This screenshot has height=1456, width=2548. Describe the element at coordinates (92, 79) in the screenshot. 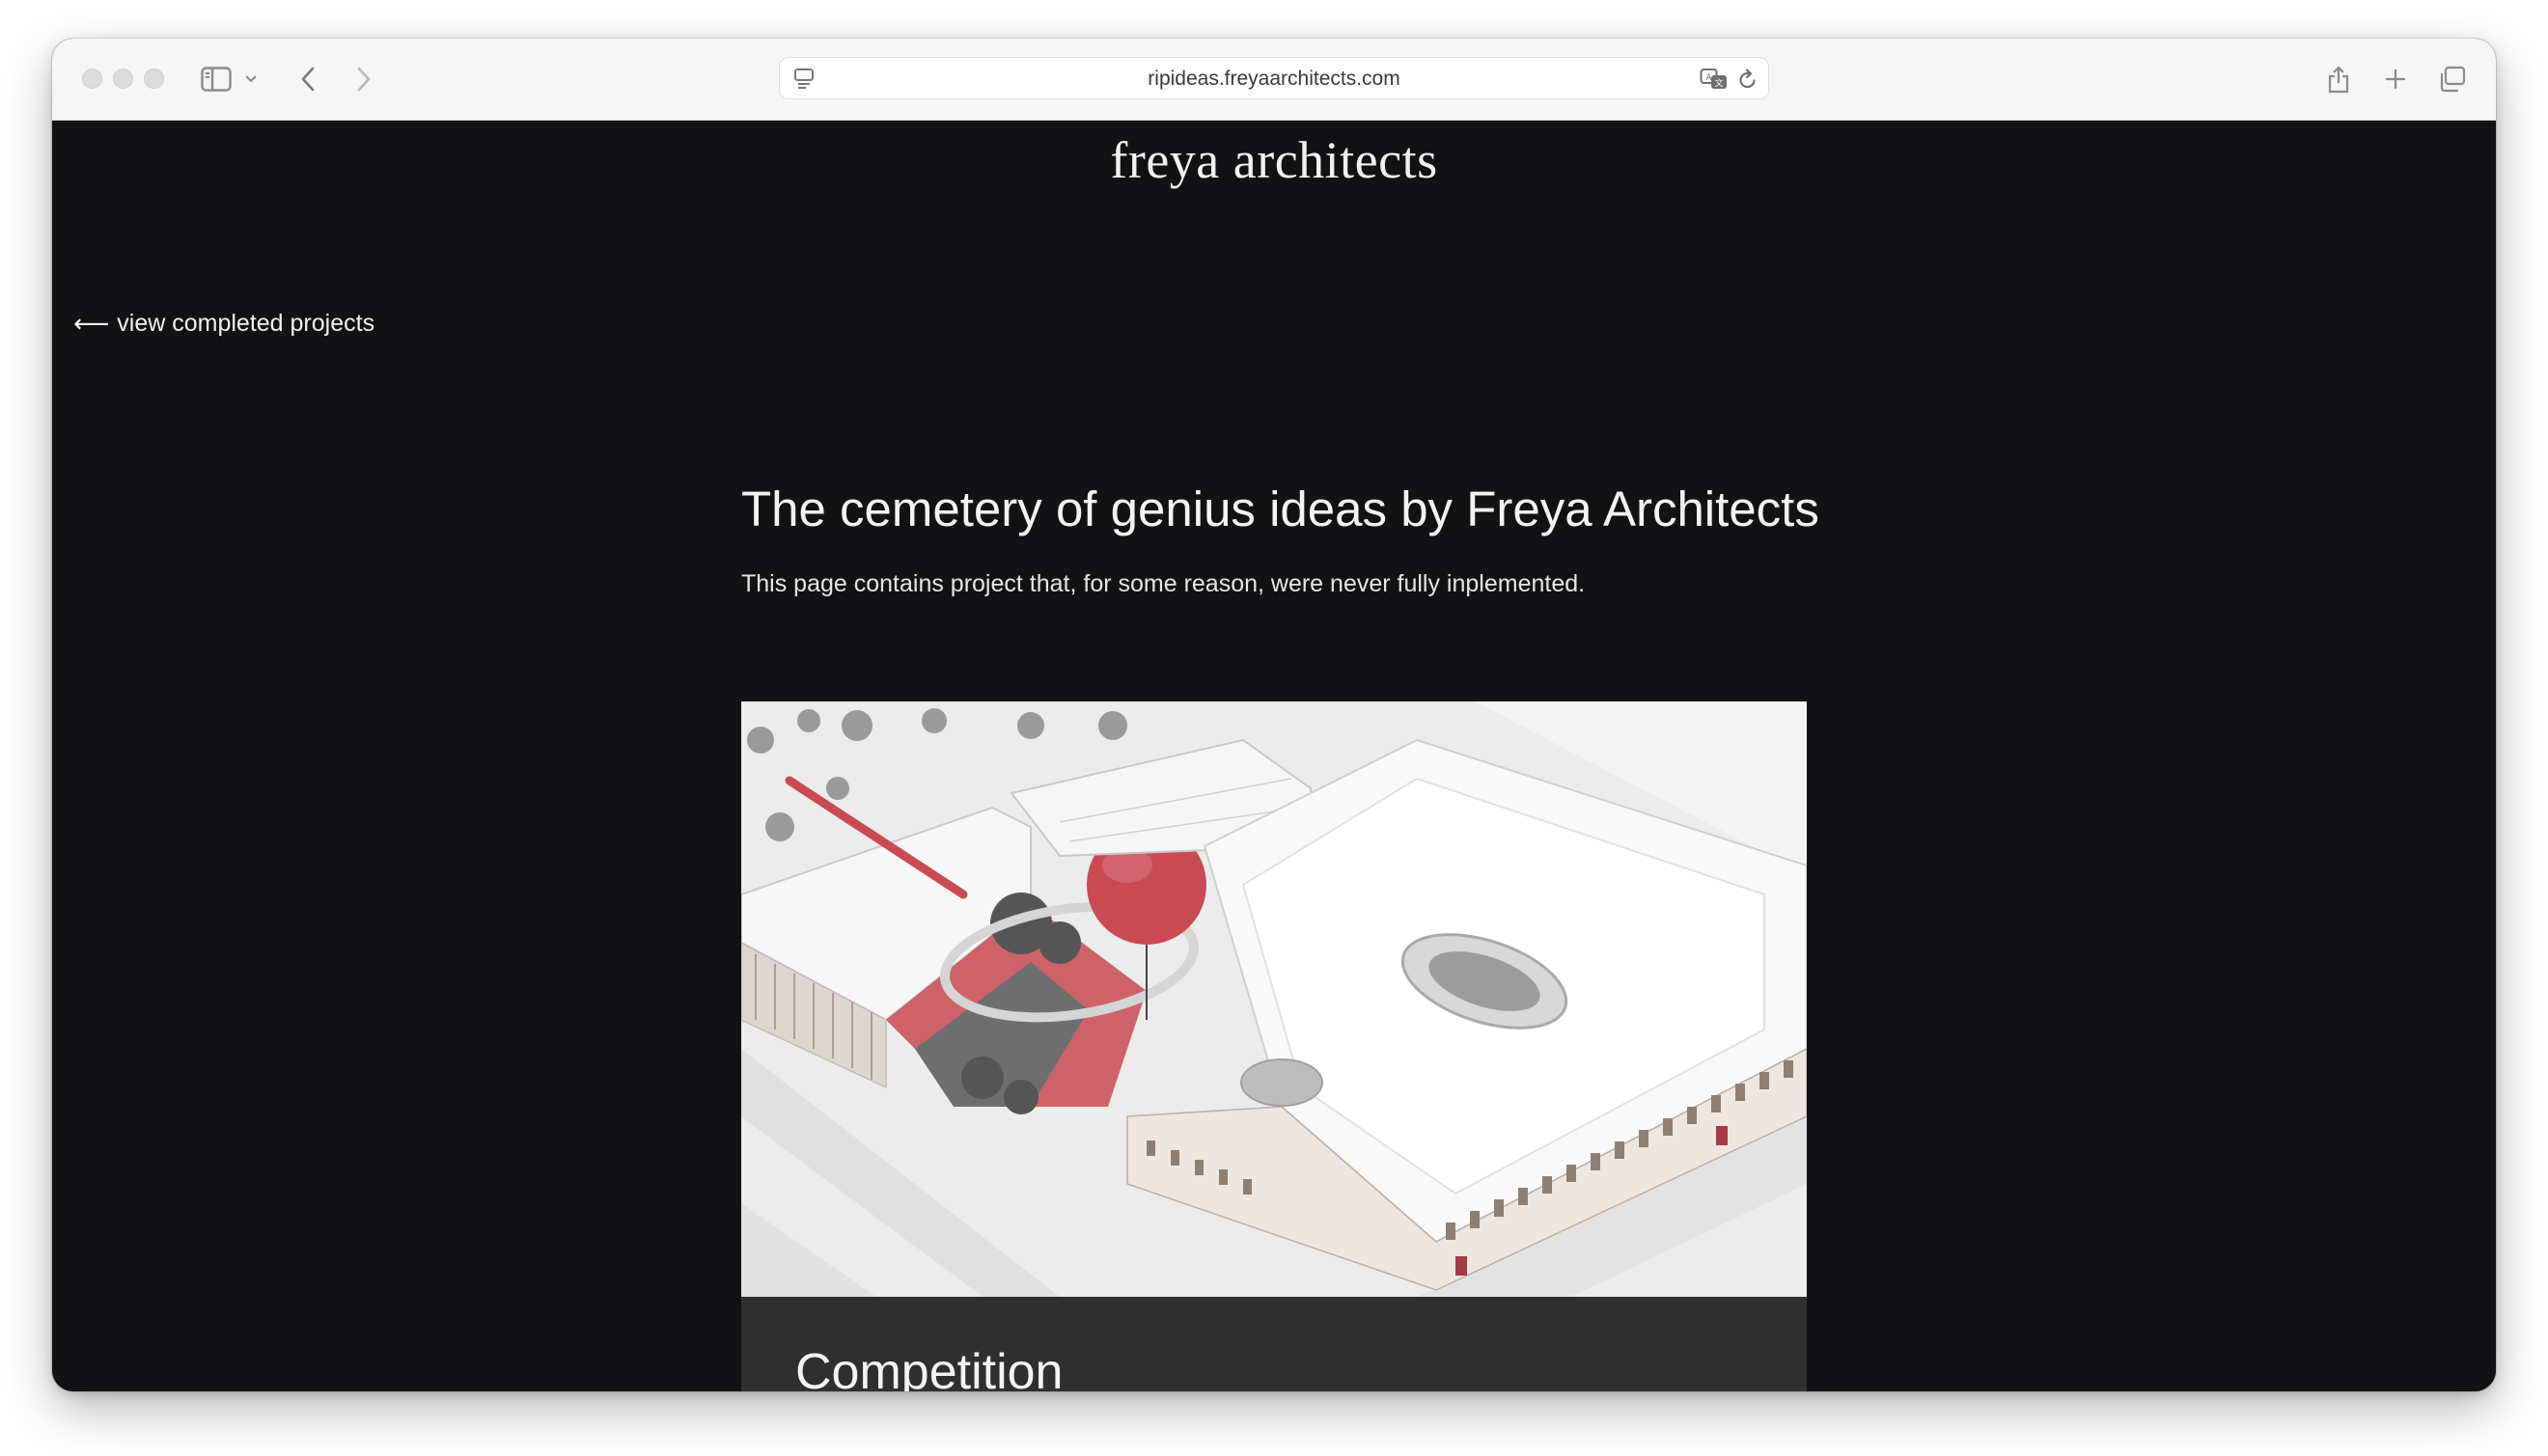

I see `close-window-button` at that location.